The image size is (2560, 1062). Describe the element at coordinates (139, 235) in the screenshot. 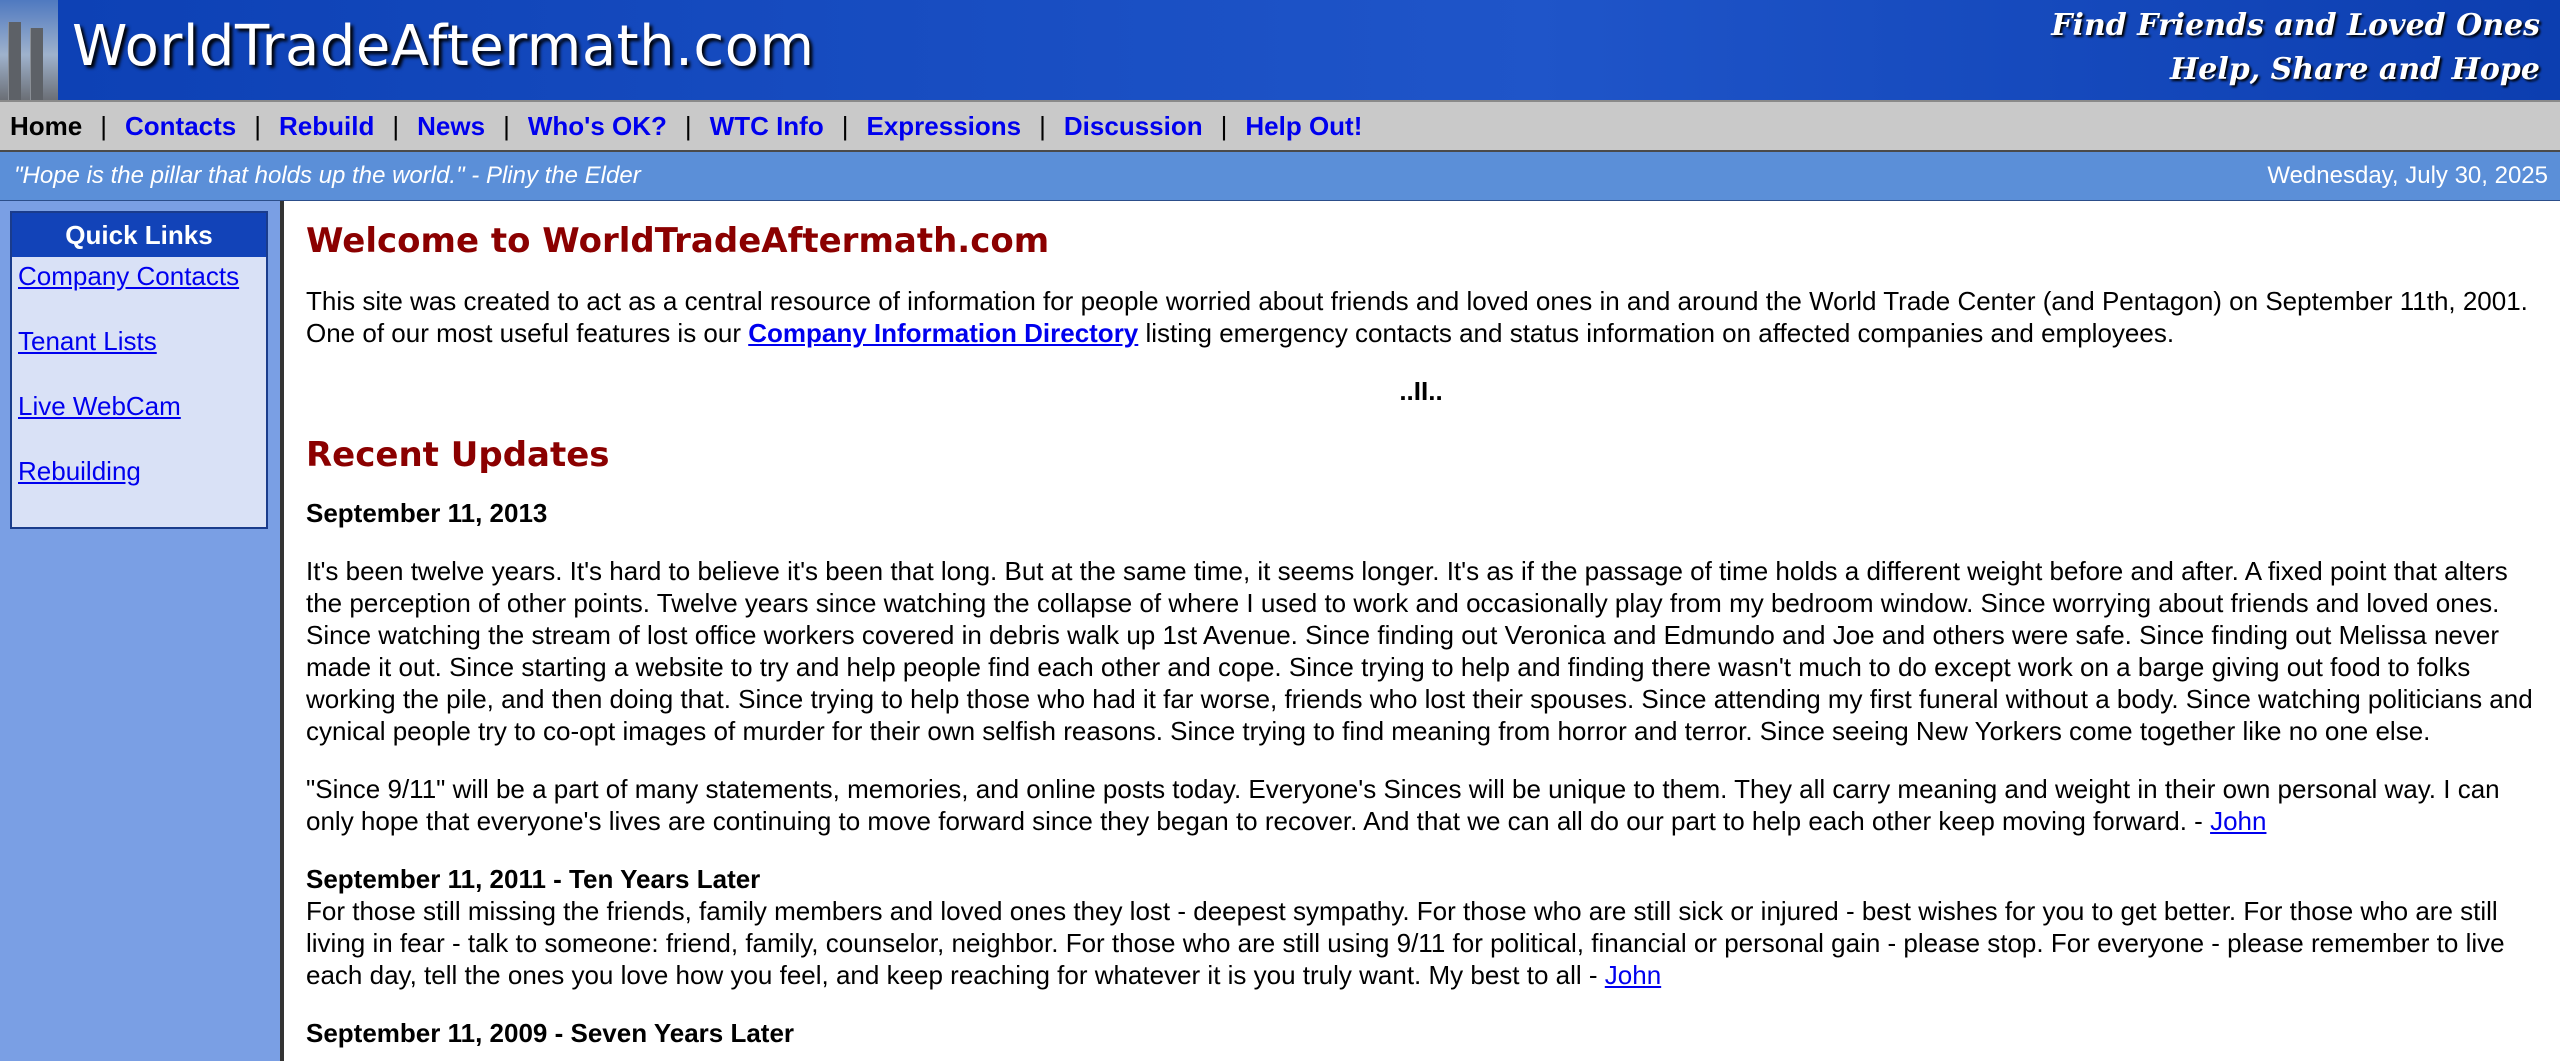

I see `quick-links-title: Quick Links` at that location.